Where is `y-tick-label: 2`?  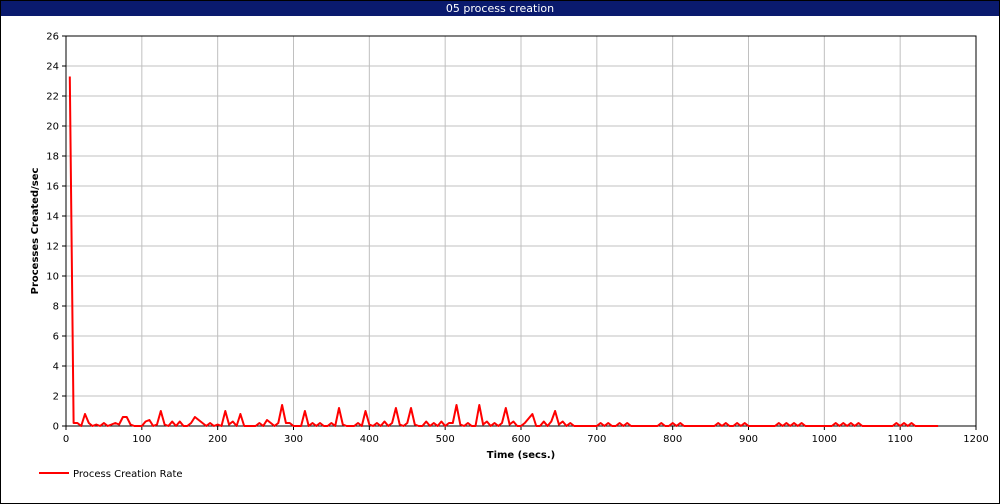 y-tick-label: 2 is located at coordinates (56, 397).